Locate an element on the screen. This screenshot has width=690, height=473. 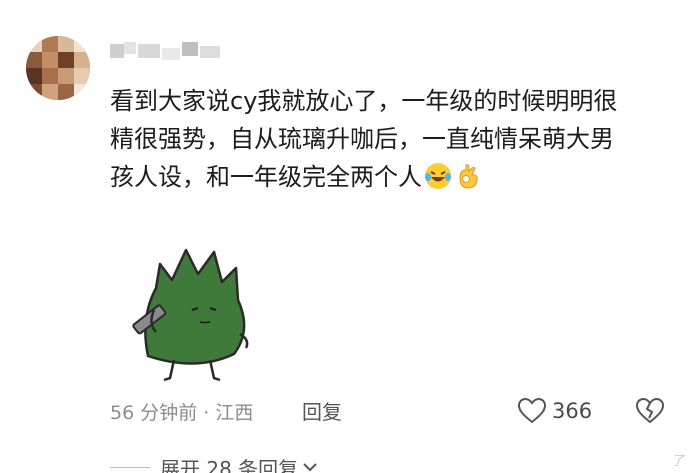
comment-line: 看到大家说cy我就放心了，一年级的时候明明很 is located at coordinates (364, 101).